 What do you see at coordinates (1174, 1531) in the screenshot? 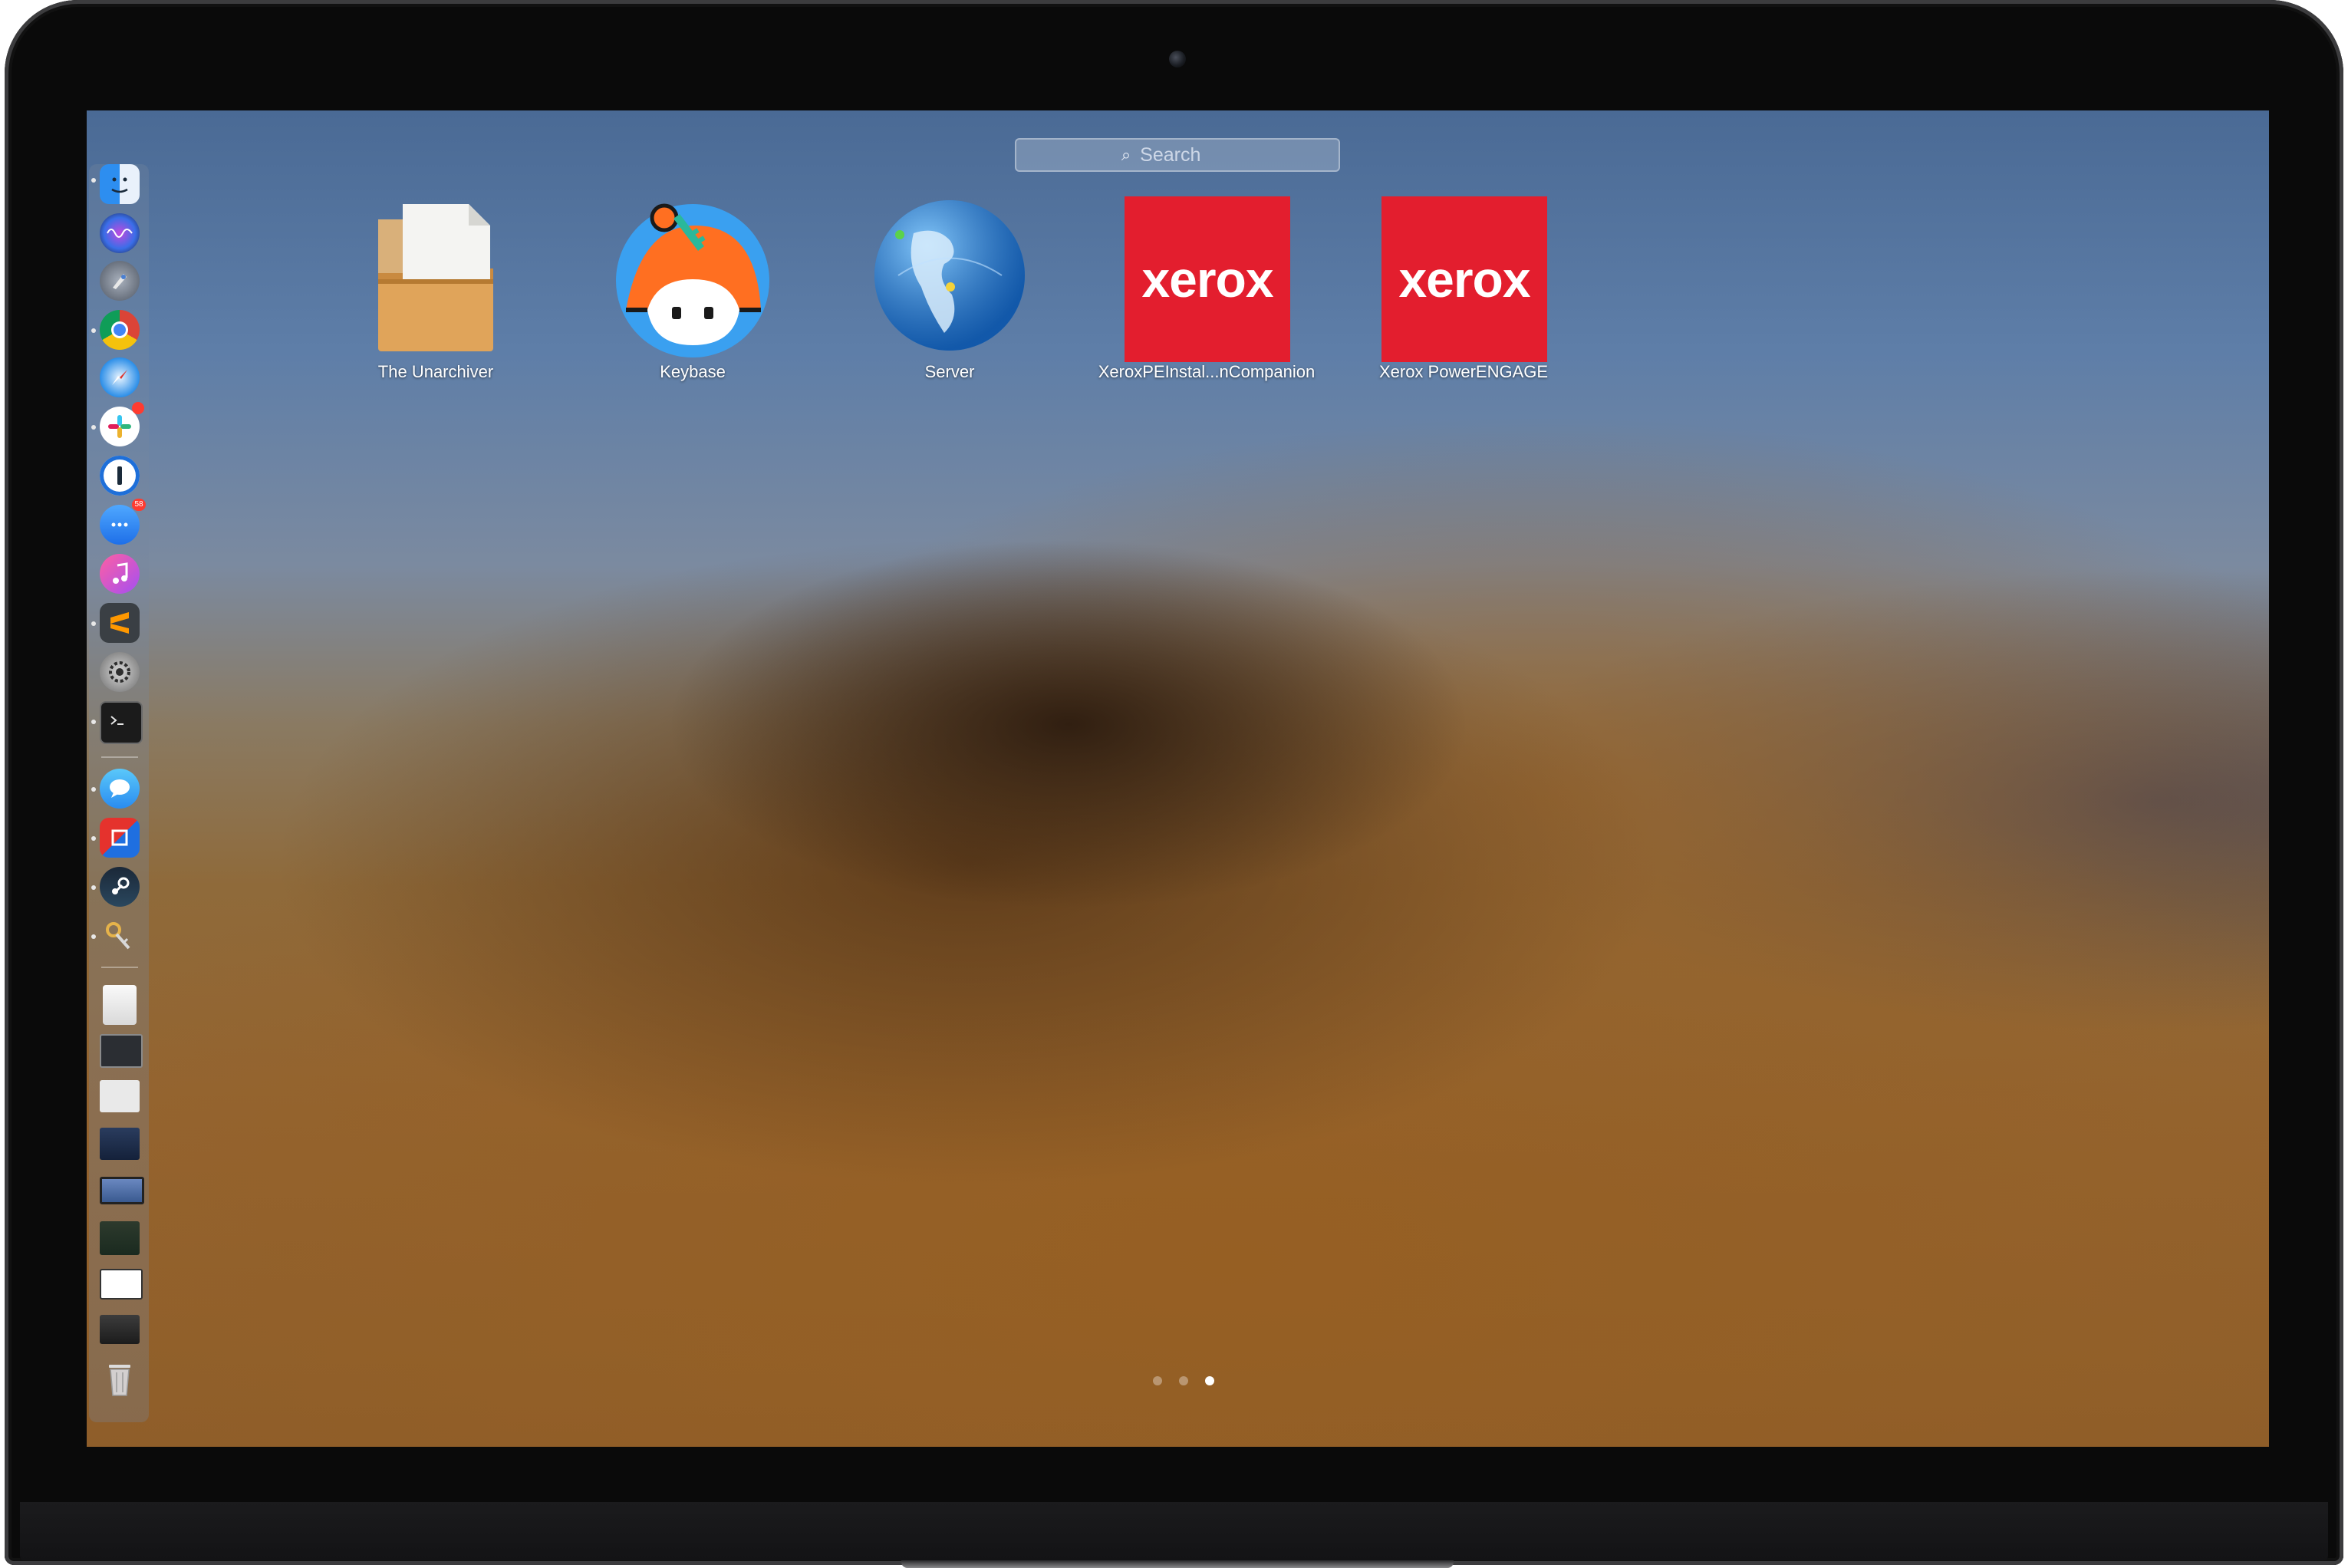
I see `laptop-chin` at bounding box center [1174, 1531].